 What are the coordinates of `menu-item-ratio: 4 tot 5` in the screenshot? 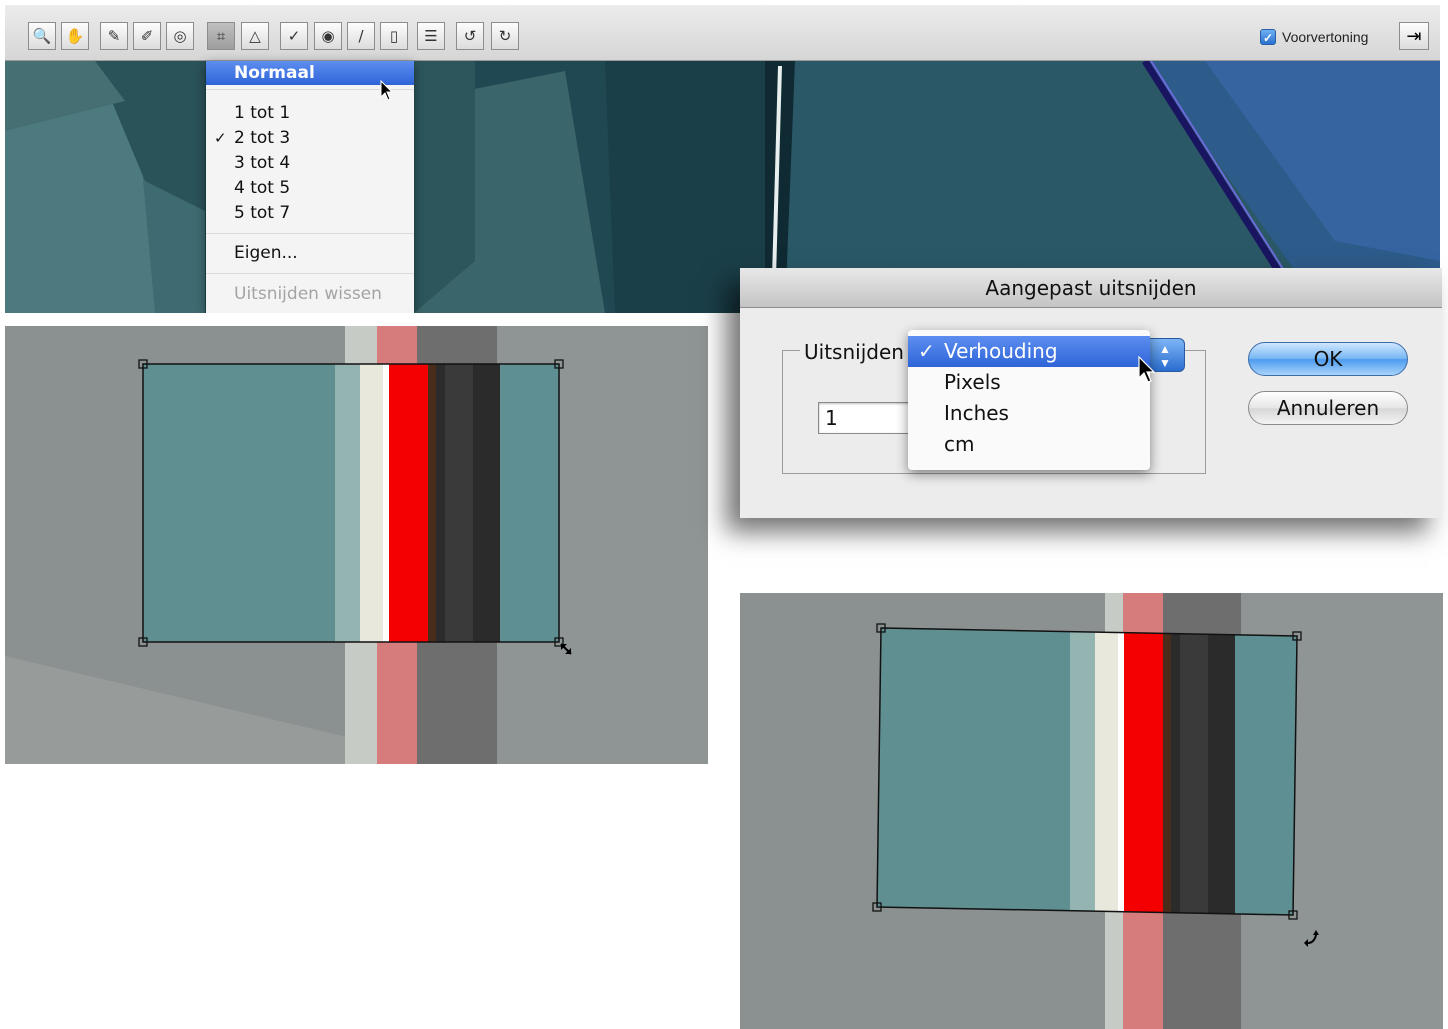 It's located at (310, 188).